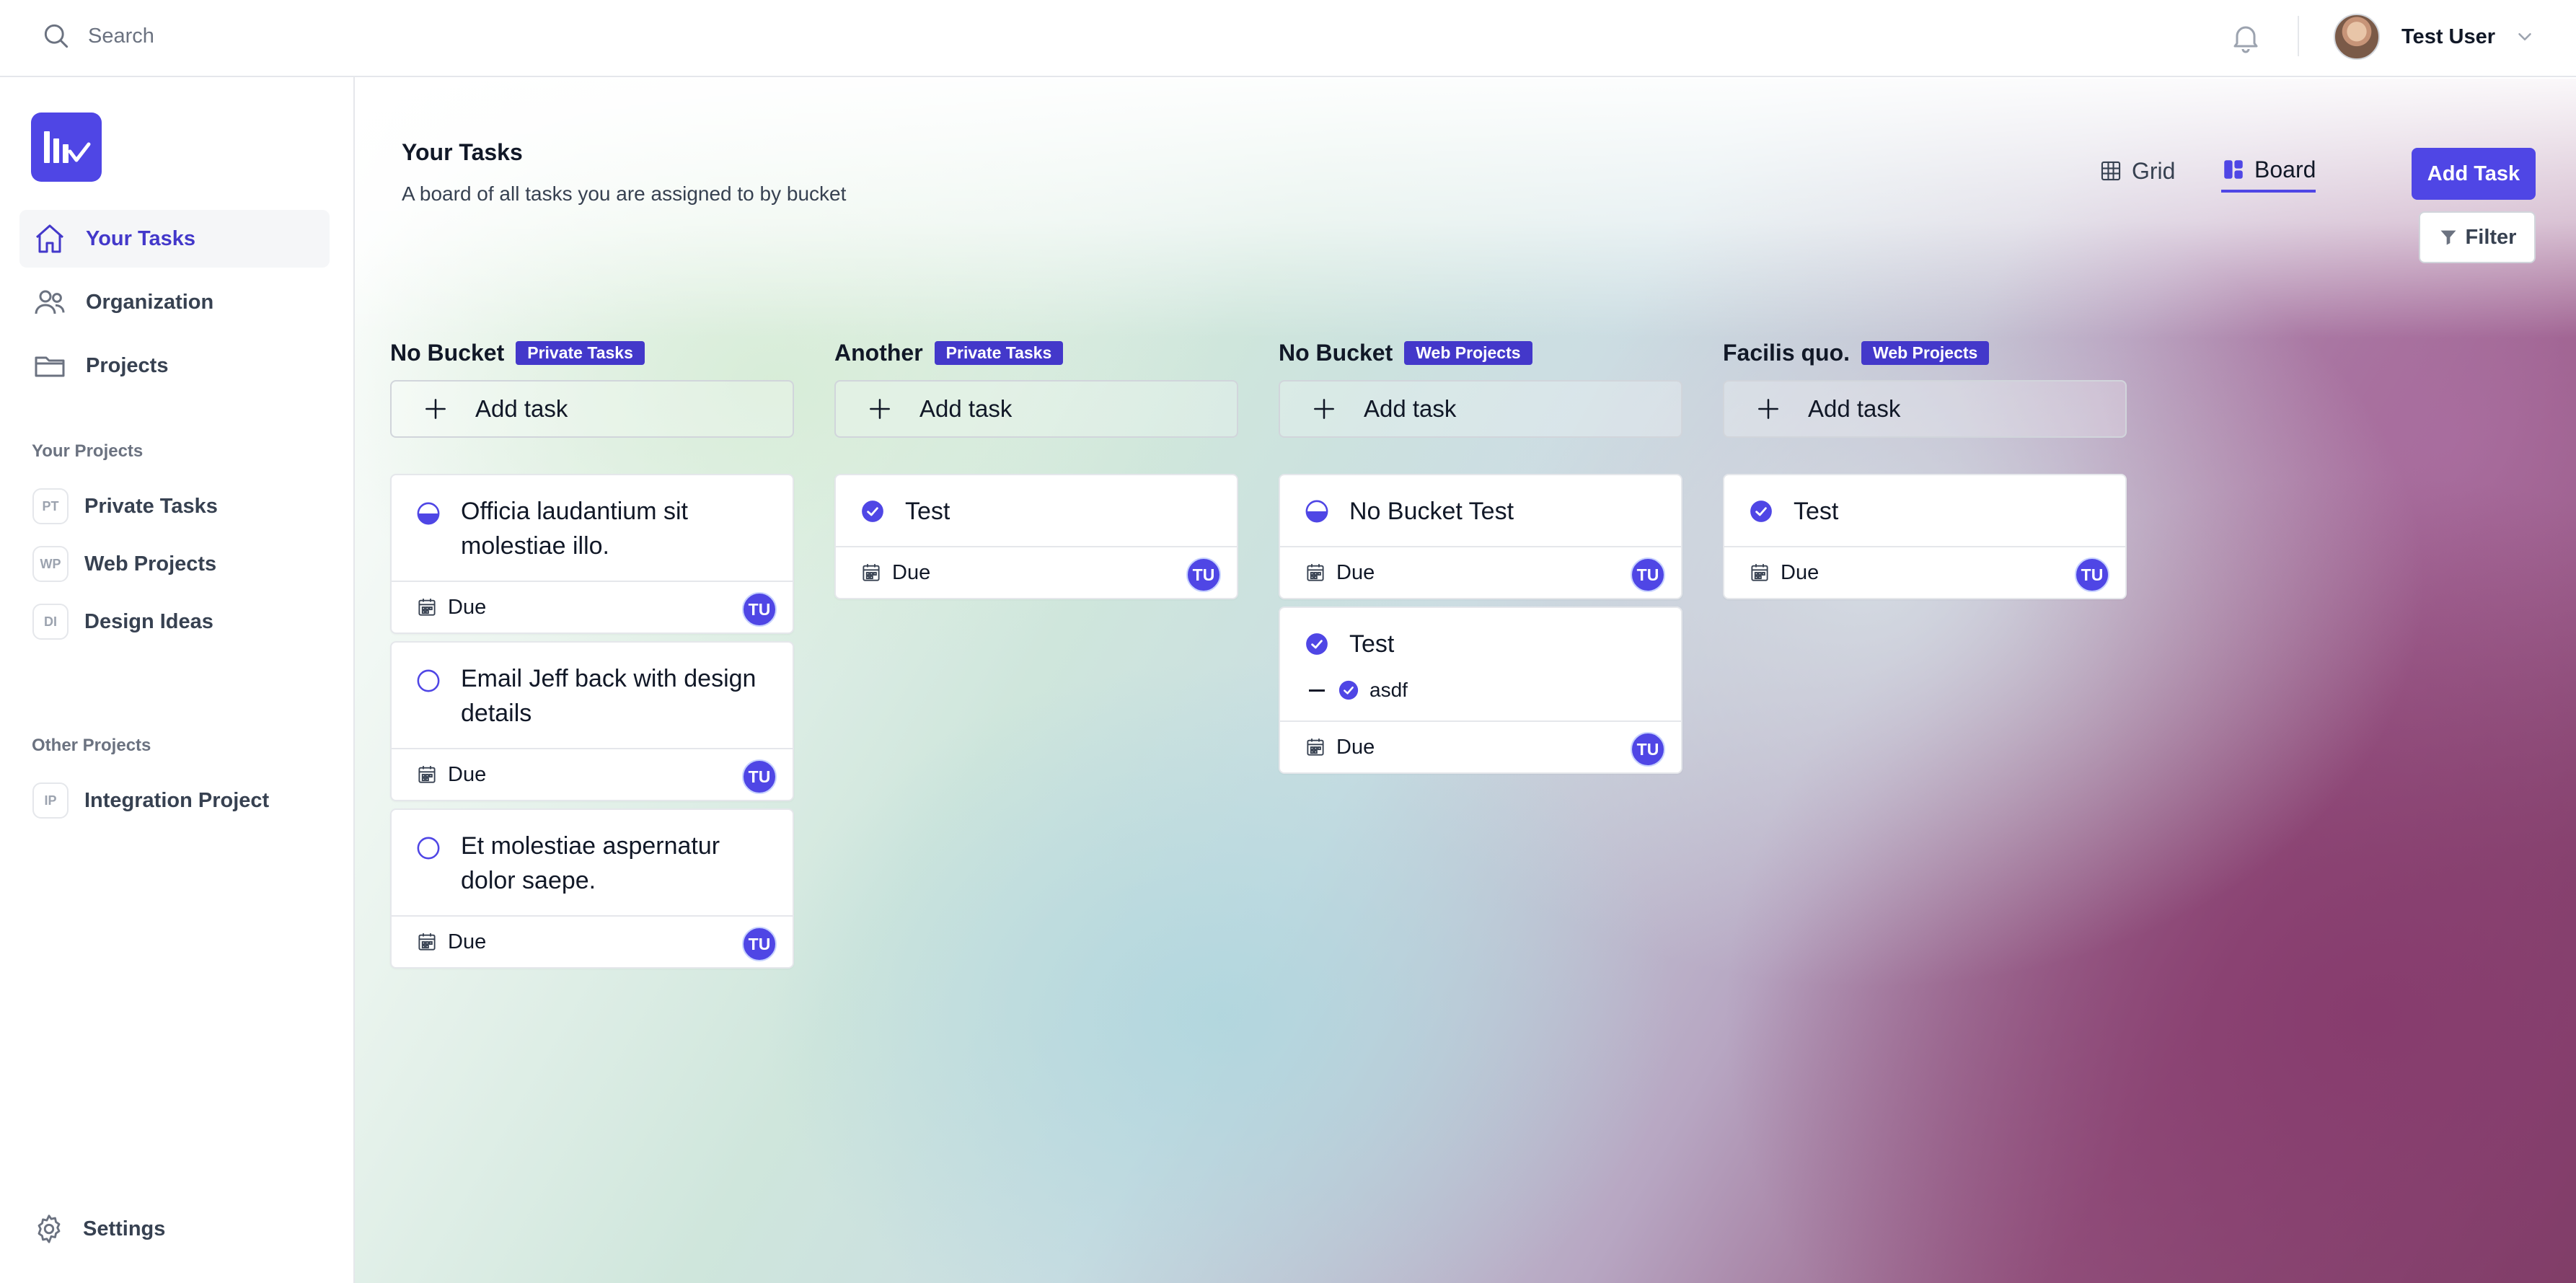 Image resolution: width=2576 pixels, height=1283 pixels. Describe the element at coordinates (2298, 36) in the screenshot. I see `header-divider` at that location.